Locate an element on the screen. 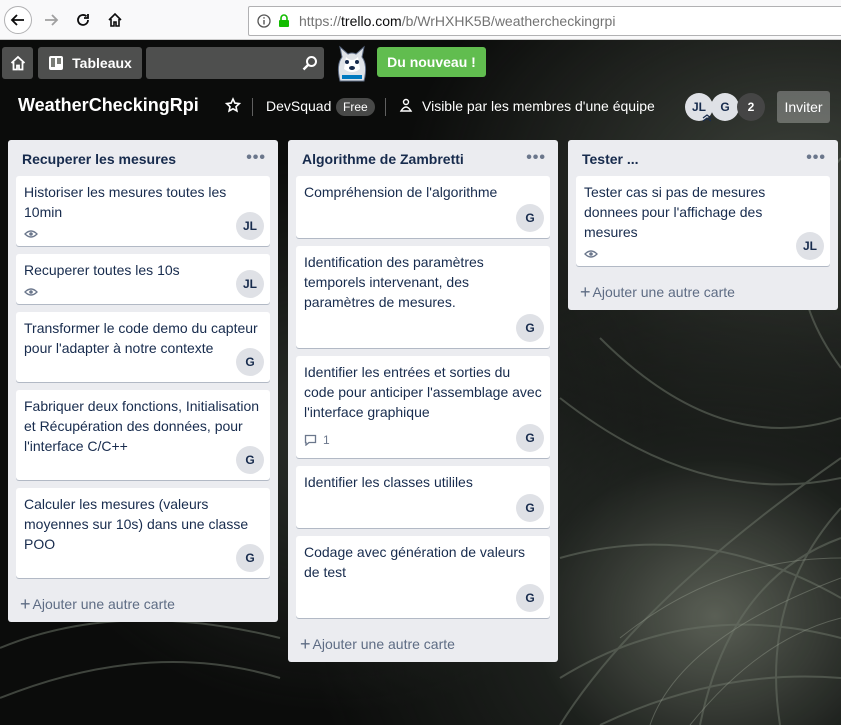 The width and height of the screenshot is (841, 725). card-title: Identifier les classes utililes is located at coordinates (388, 482).